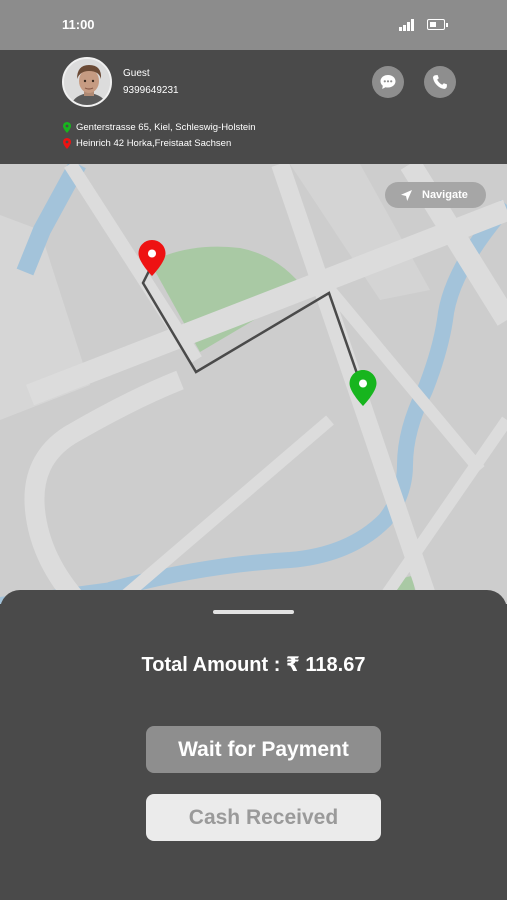  I want to click on navigate-button: Navigate, so click(435, 195).